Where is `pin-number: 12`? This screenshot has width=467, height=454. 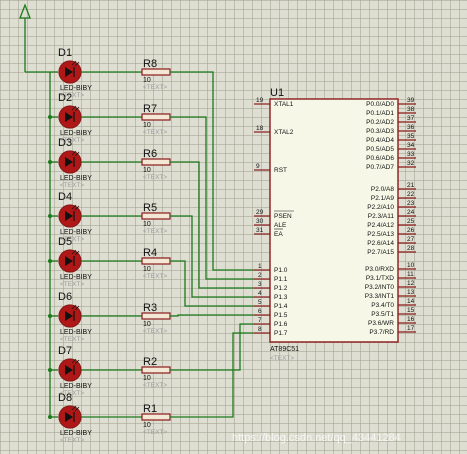 pin-number: 12 is located at coordinates (411, 283).